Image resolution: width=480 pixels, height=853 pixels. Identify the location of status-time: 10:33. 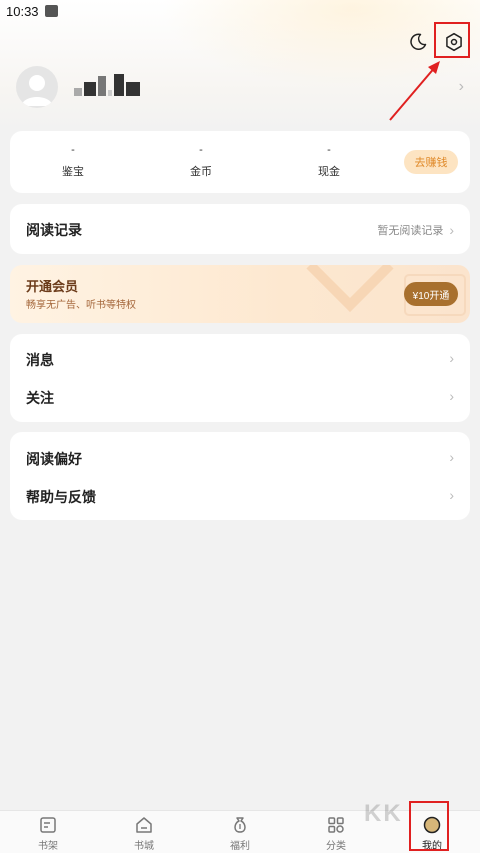
(22, 11).